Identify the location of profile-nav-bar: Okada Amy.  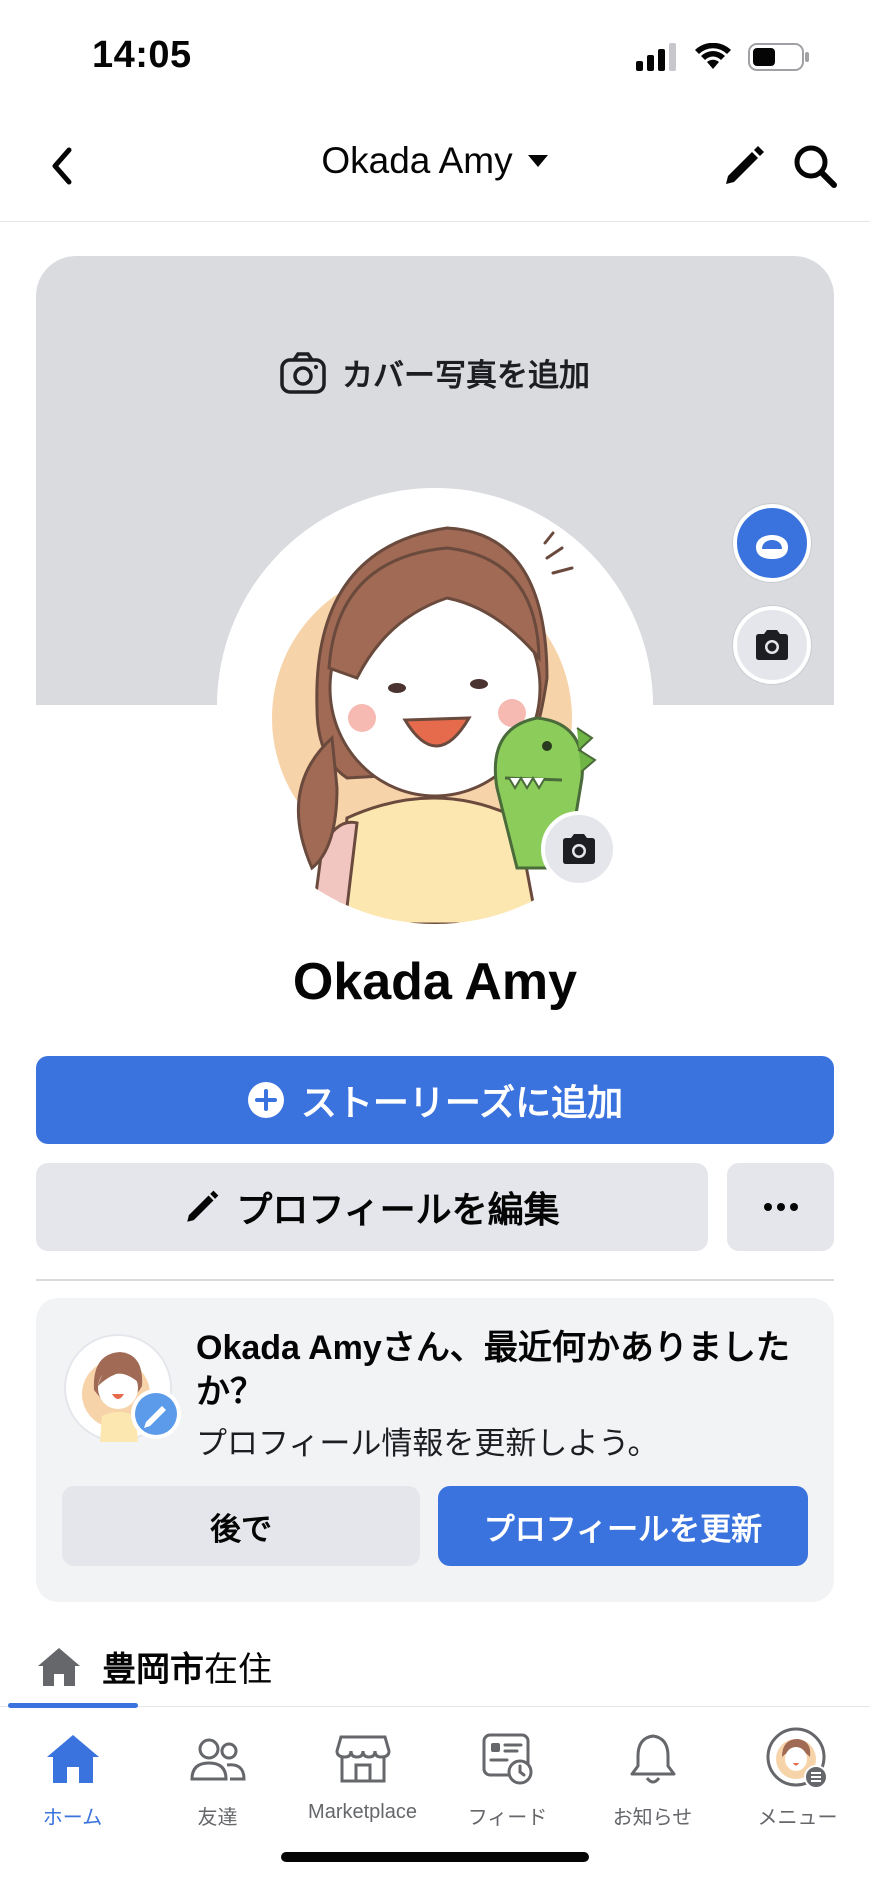
(435, 166).